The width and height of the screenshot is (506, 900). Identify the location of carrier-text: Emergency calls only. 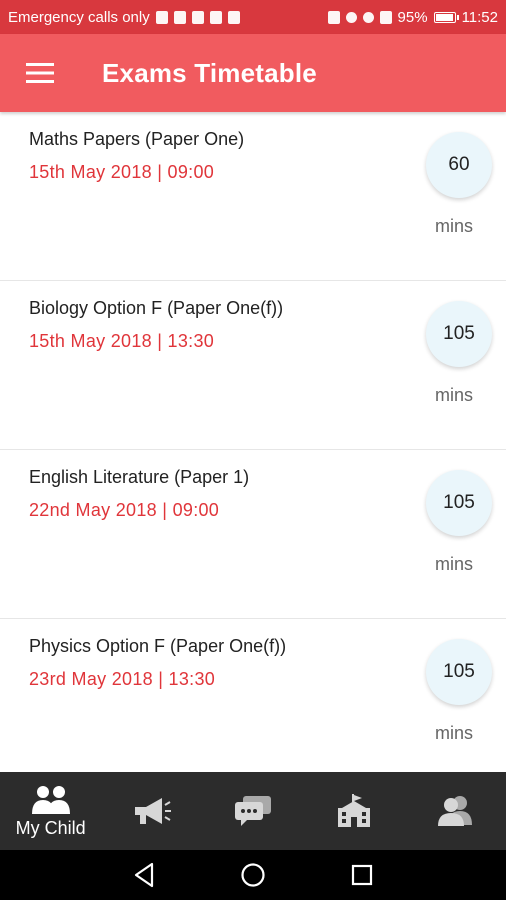
(79, 17).